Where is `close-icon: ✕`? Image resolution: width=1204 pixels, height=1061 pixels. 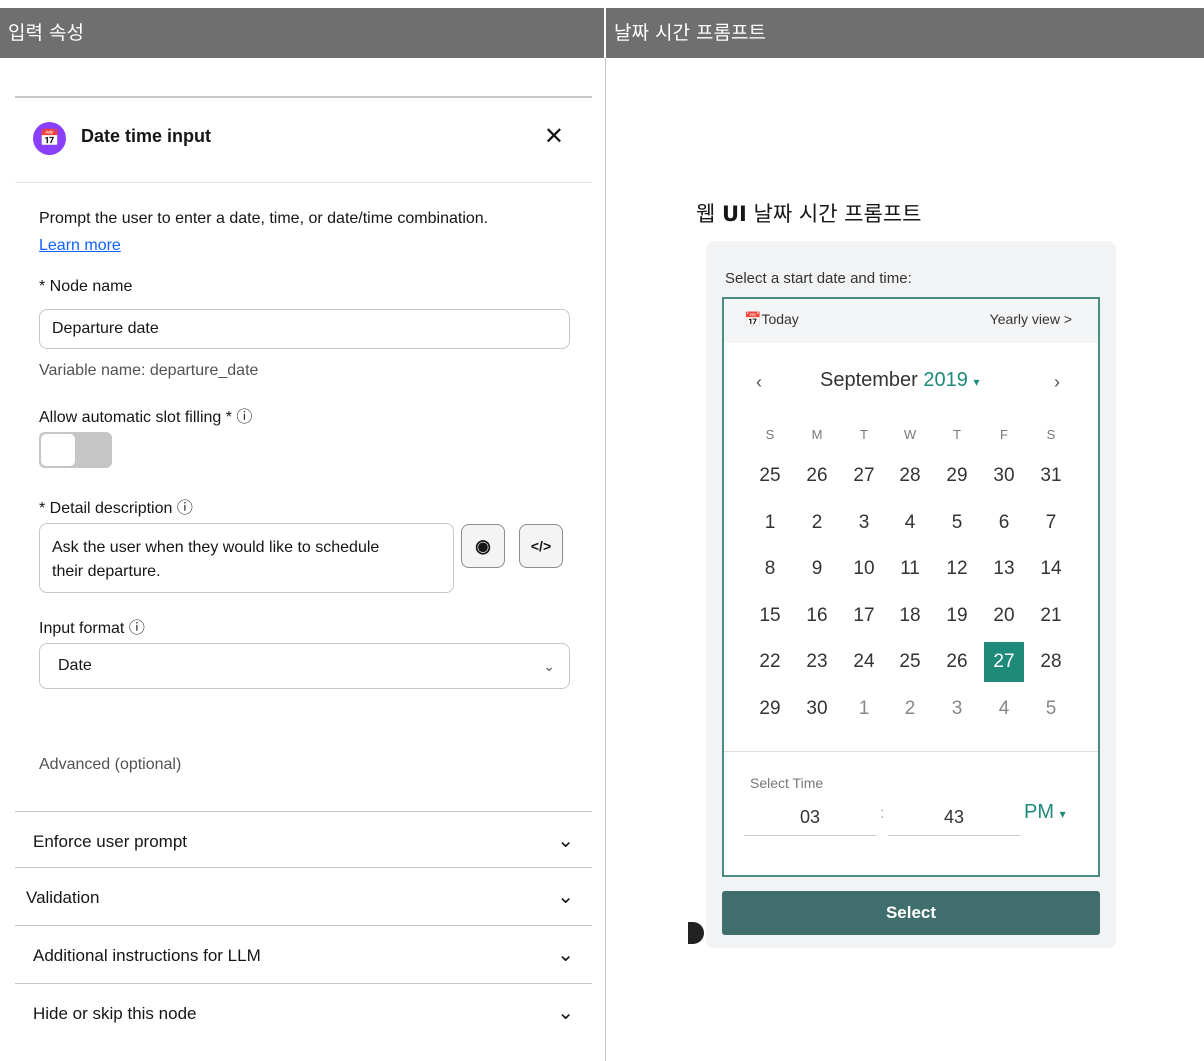
close-icon: ✕ is located at coordinates (554, 136).